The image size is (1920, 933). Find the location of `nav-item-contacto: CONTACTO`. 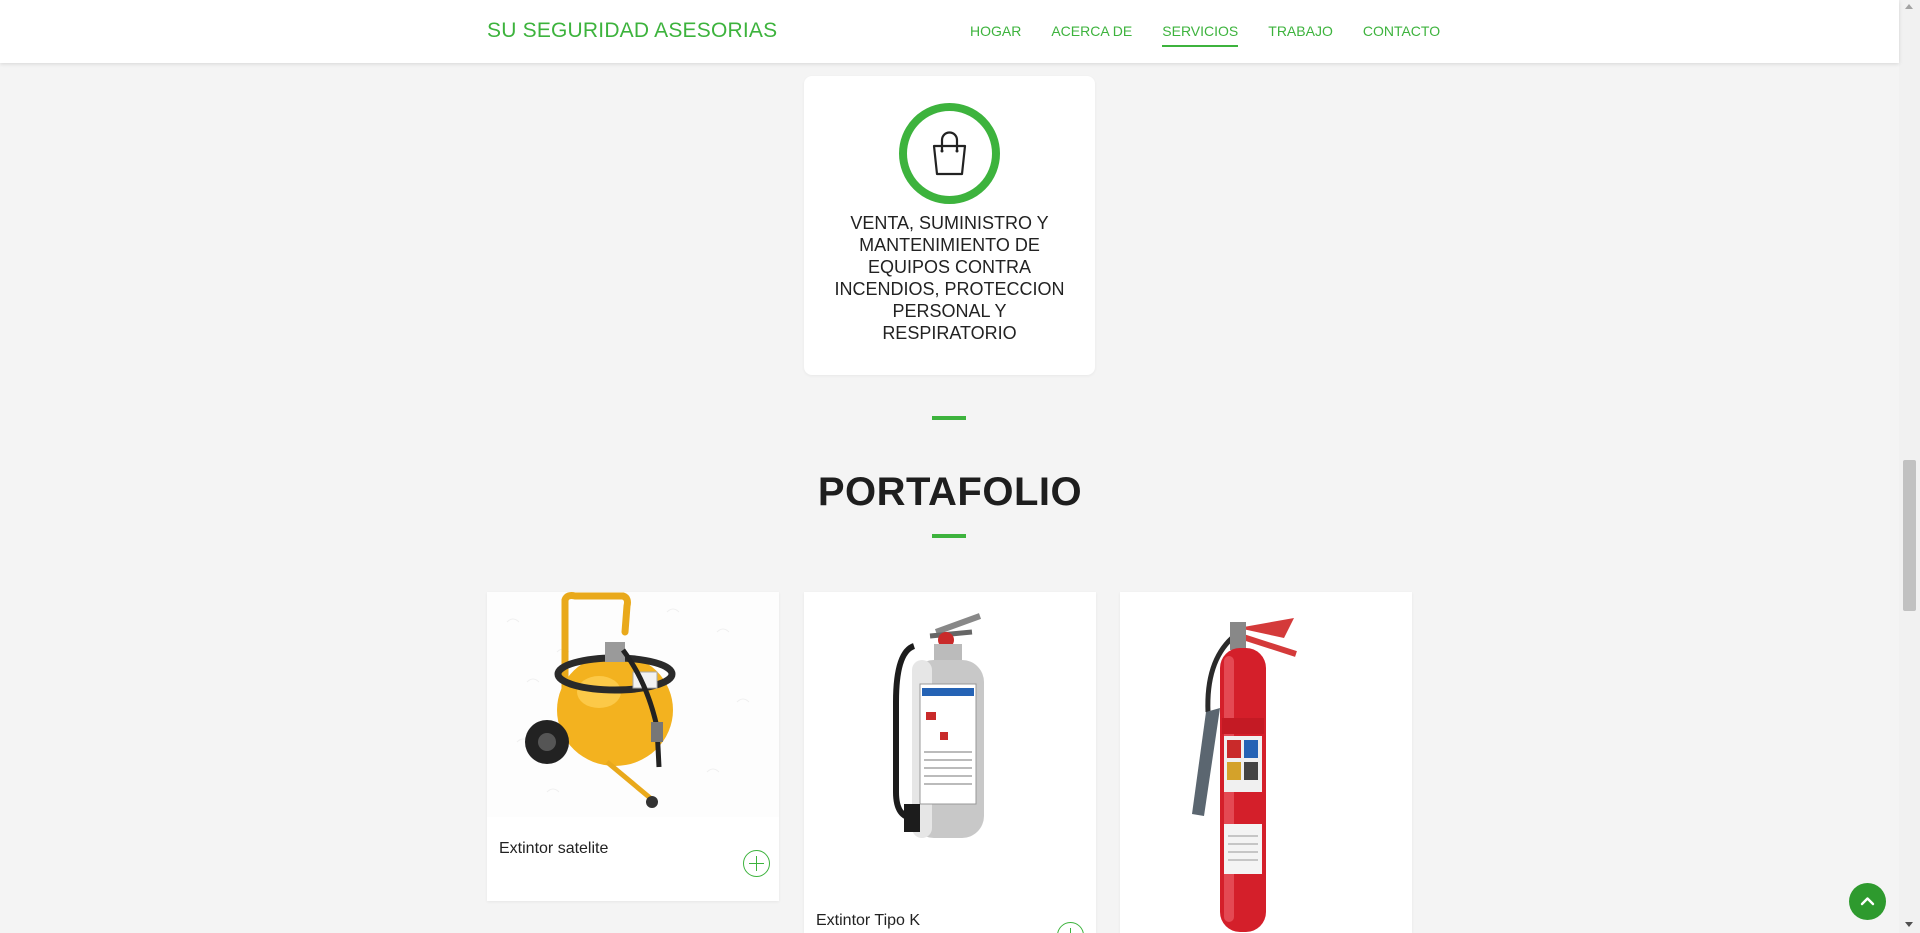

nav-item-contacto: CONTACTO is located at coordinates (1401, 35).